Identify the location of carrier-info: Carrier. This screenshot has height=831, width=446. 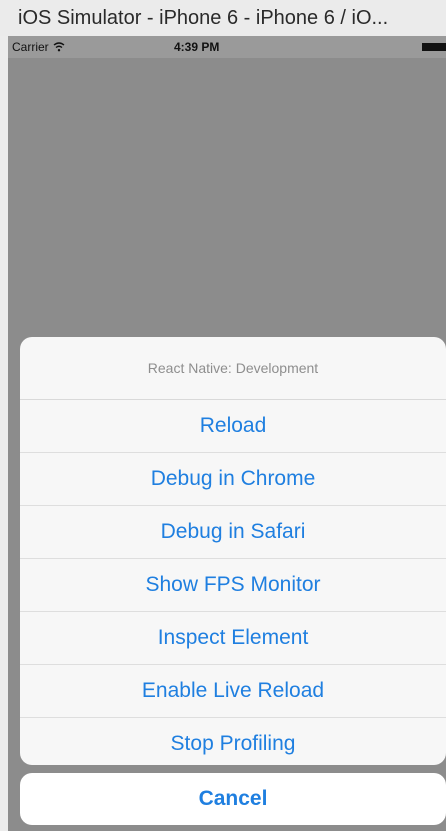
(38, 47).